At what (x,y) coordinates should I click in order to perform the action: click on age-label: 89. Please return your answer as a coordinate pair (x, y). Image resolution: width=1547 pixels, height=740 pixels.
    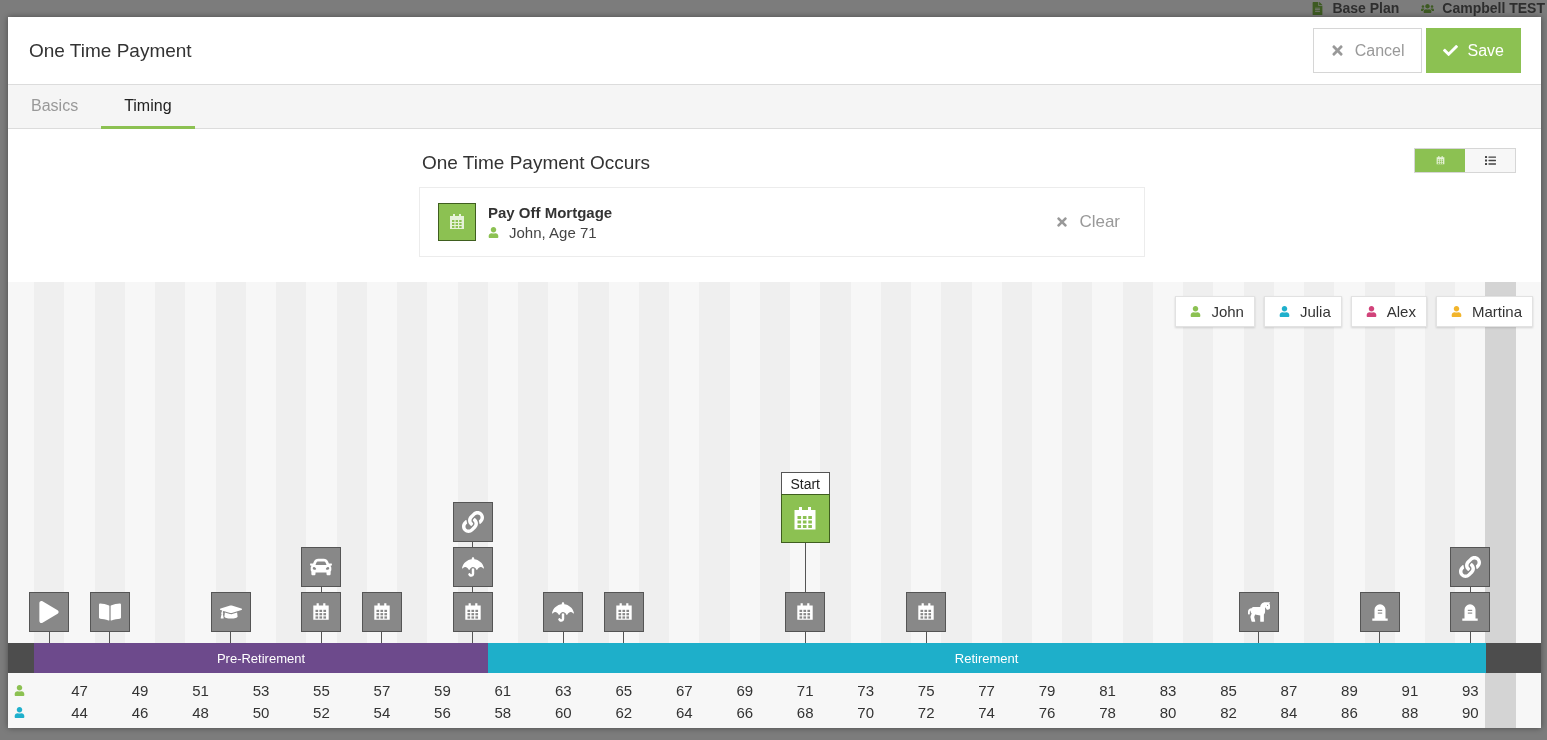
    Looking at the image, I should click on (1349, 690).